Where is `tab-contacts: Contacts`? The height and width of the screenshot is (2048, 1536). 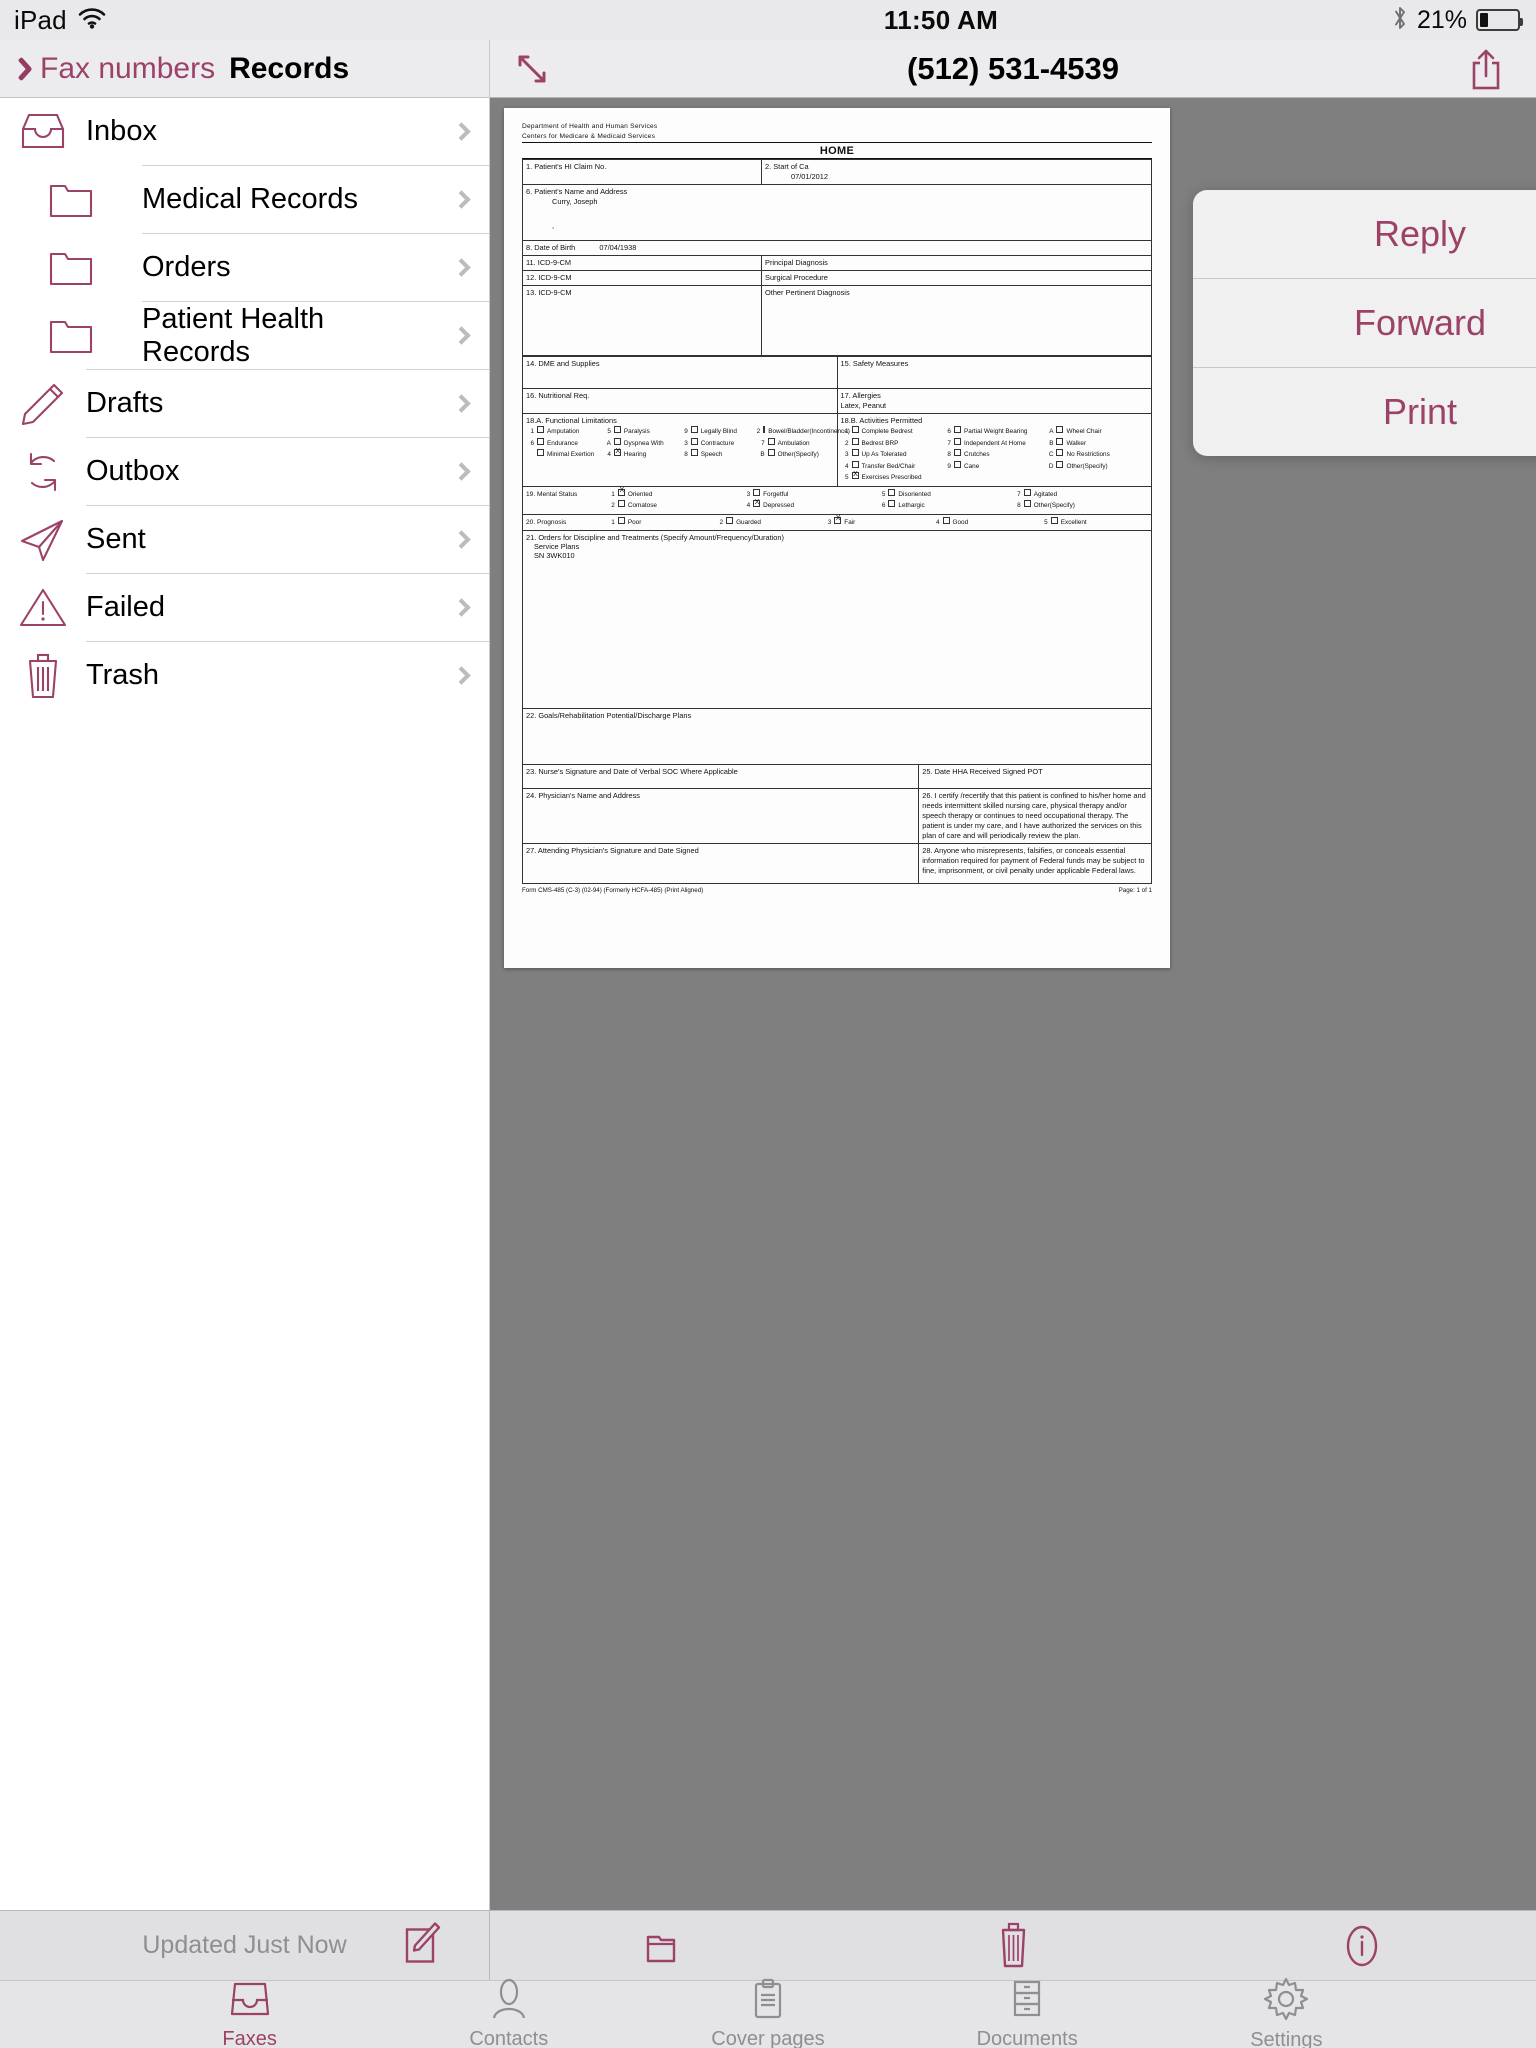
tab-contacts: Contacts is located at coordinates (509, 2013).